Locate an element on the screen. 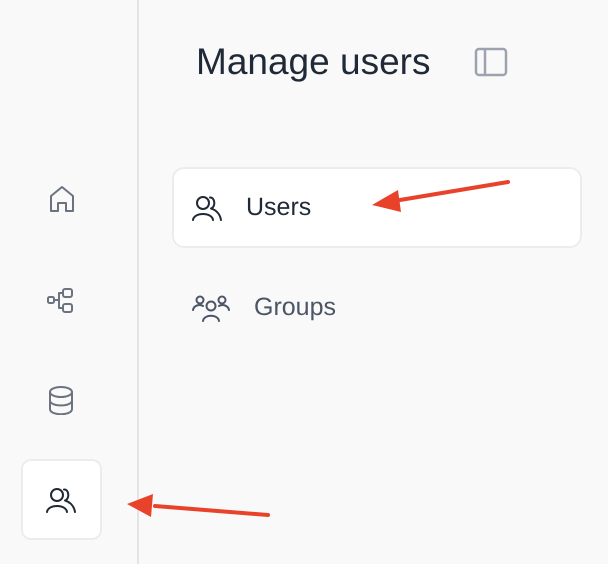 This screenshot has width=608, height=564. page-title: Manage users is located at coordinates (313, 62).